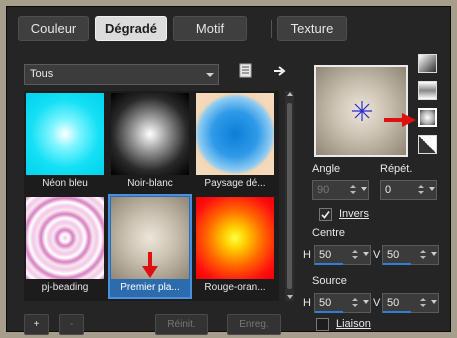 This screenshot has height=338, width=457. Describe the element at coordinates (42, 74) in the screenshot. I see `category-select-value: Tous` at that location.